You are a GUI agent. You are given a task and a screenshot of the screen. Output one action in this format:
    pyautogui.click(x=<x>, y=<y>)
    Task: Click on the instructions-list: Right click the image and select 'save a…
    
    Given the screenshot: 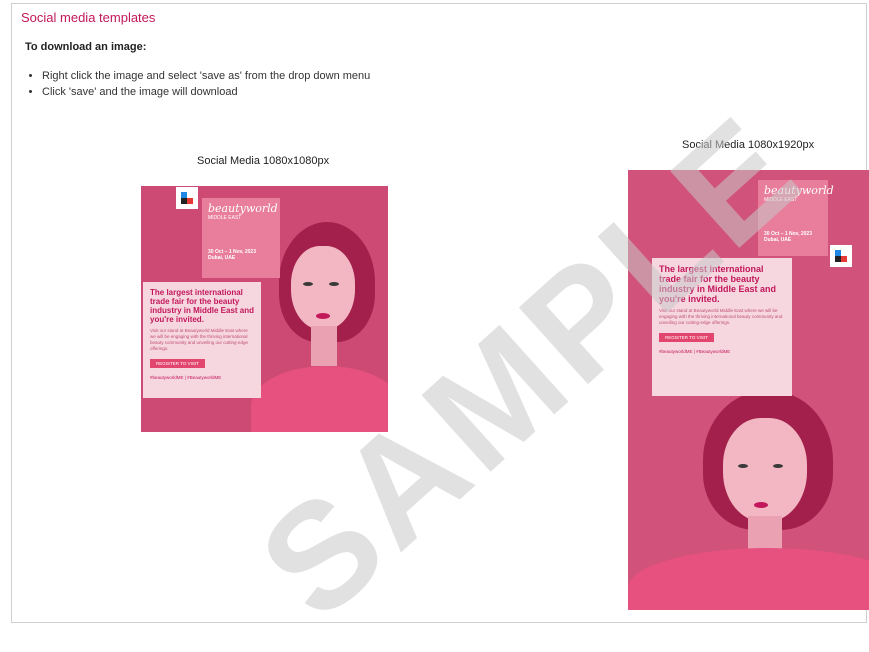 What is the action you would take?
    pyautogui.click(x=199, y=84)
    